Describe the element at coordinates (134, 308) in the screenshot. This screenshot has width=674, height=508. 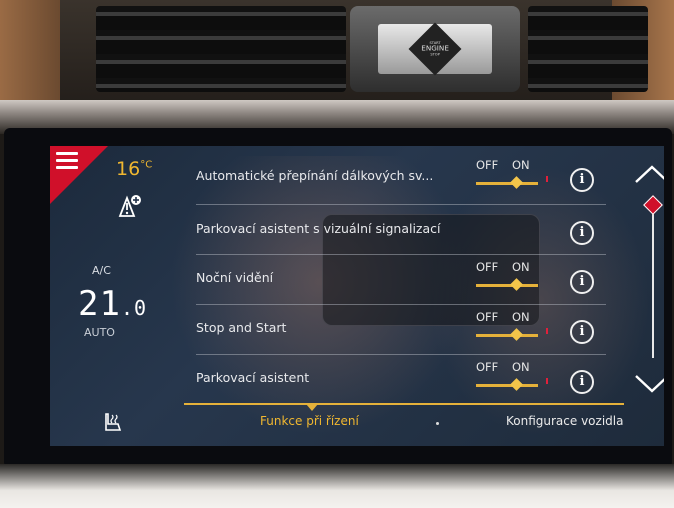
I see `set-temp-decimal: .0` at that location.